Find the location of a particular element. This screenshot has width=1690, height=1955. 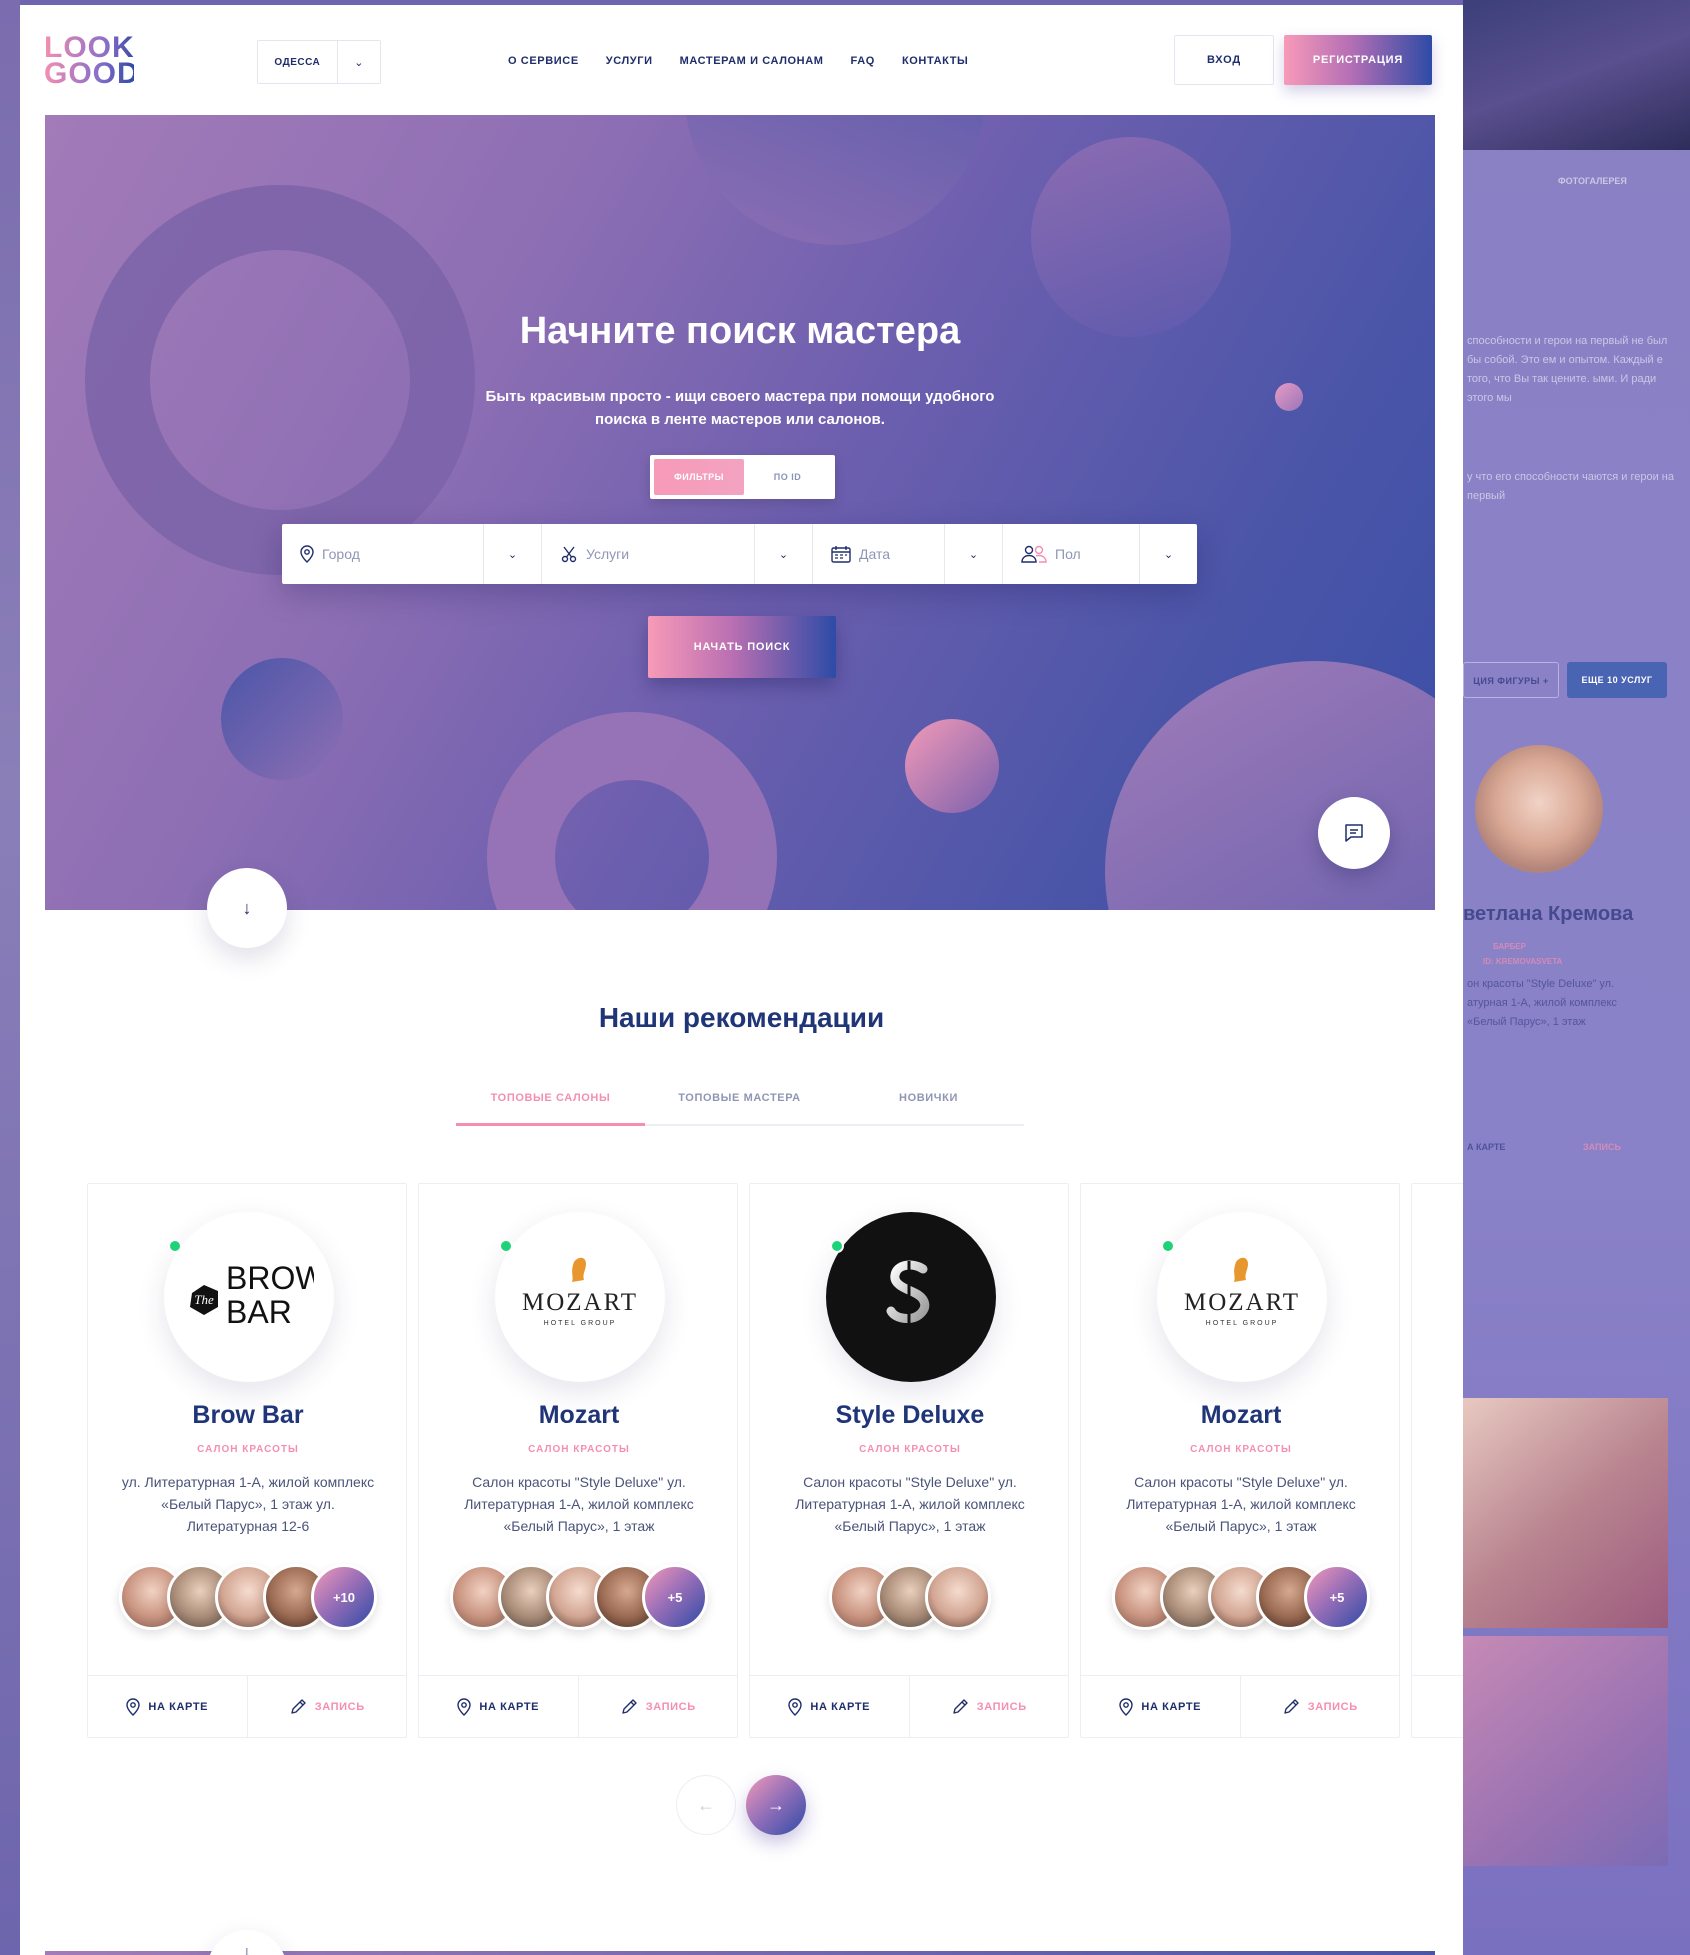

scissors-icon is located at coordinates (569, 554).